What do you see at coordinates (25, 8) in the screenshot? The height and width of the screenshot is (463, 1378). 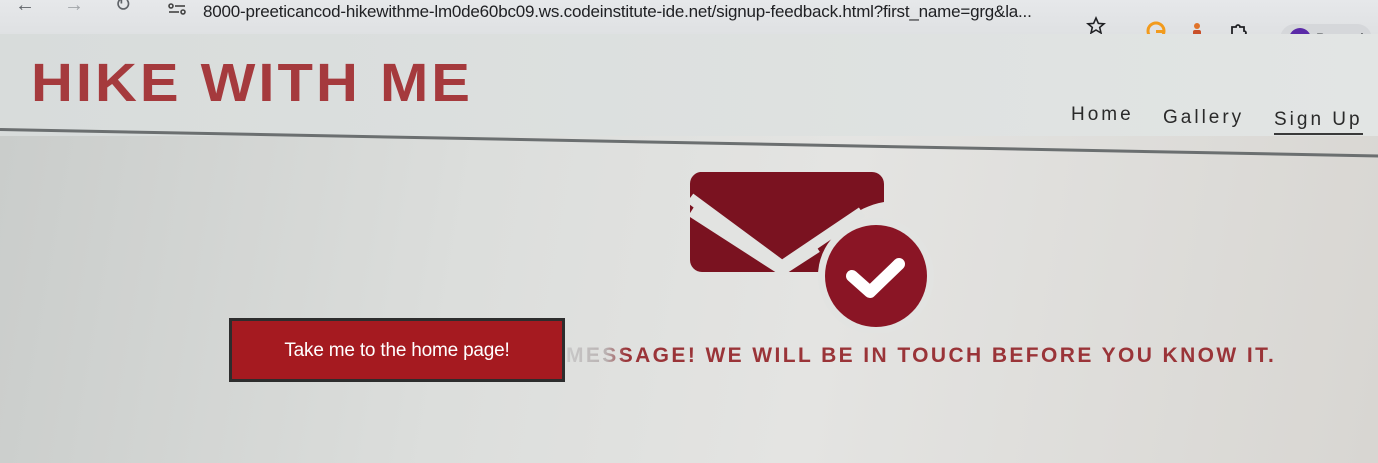 I see `back-arrow-icon: ←` at bounding box center [25, 8].